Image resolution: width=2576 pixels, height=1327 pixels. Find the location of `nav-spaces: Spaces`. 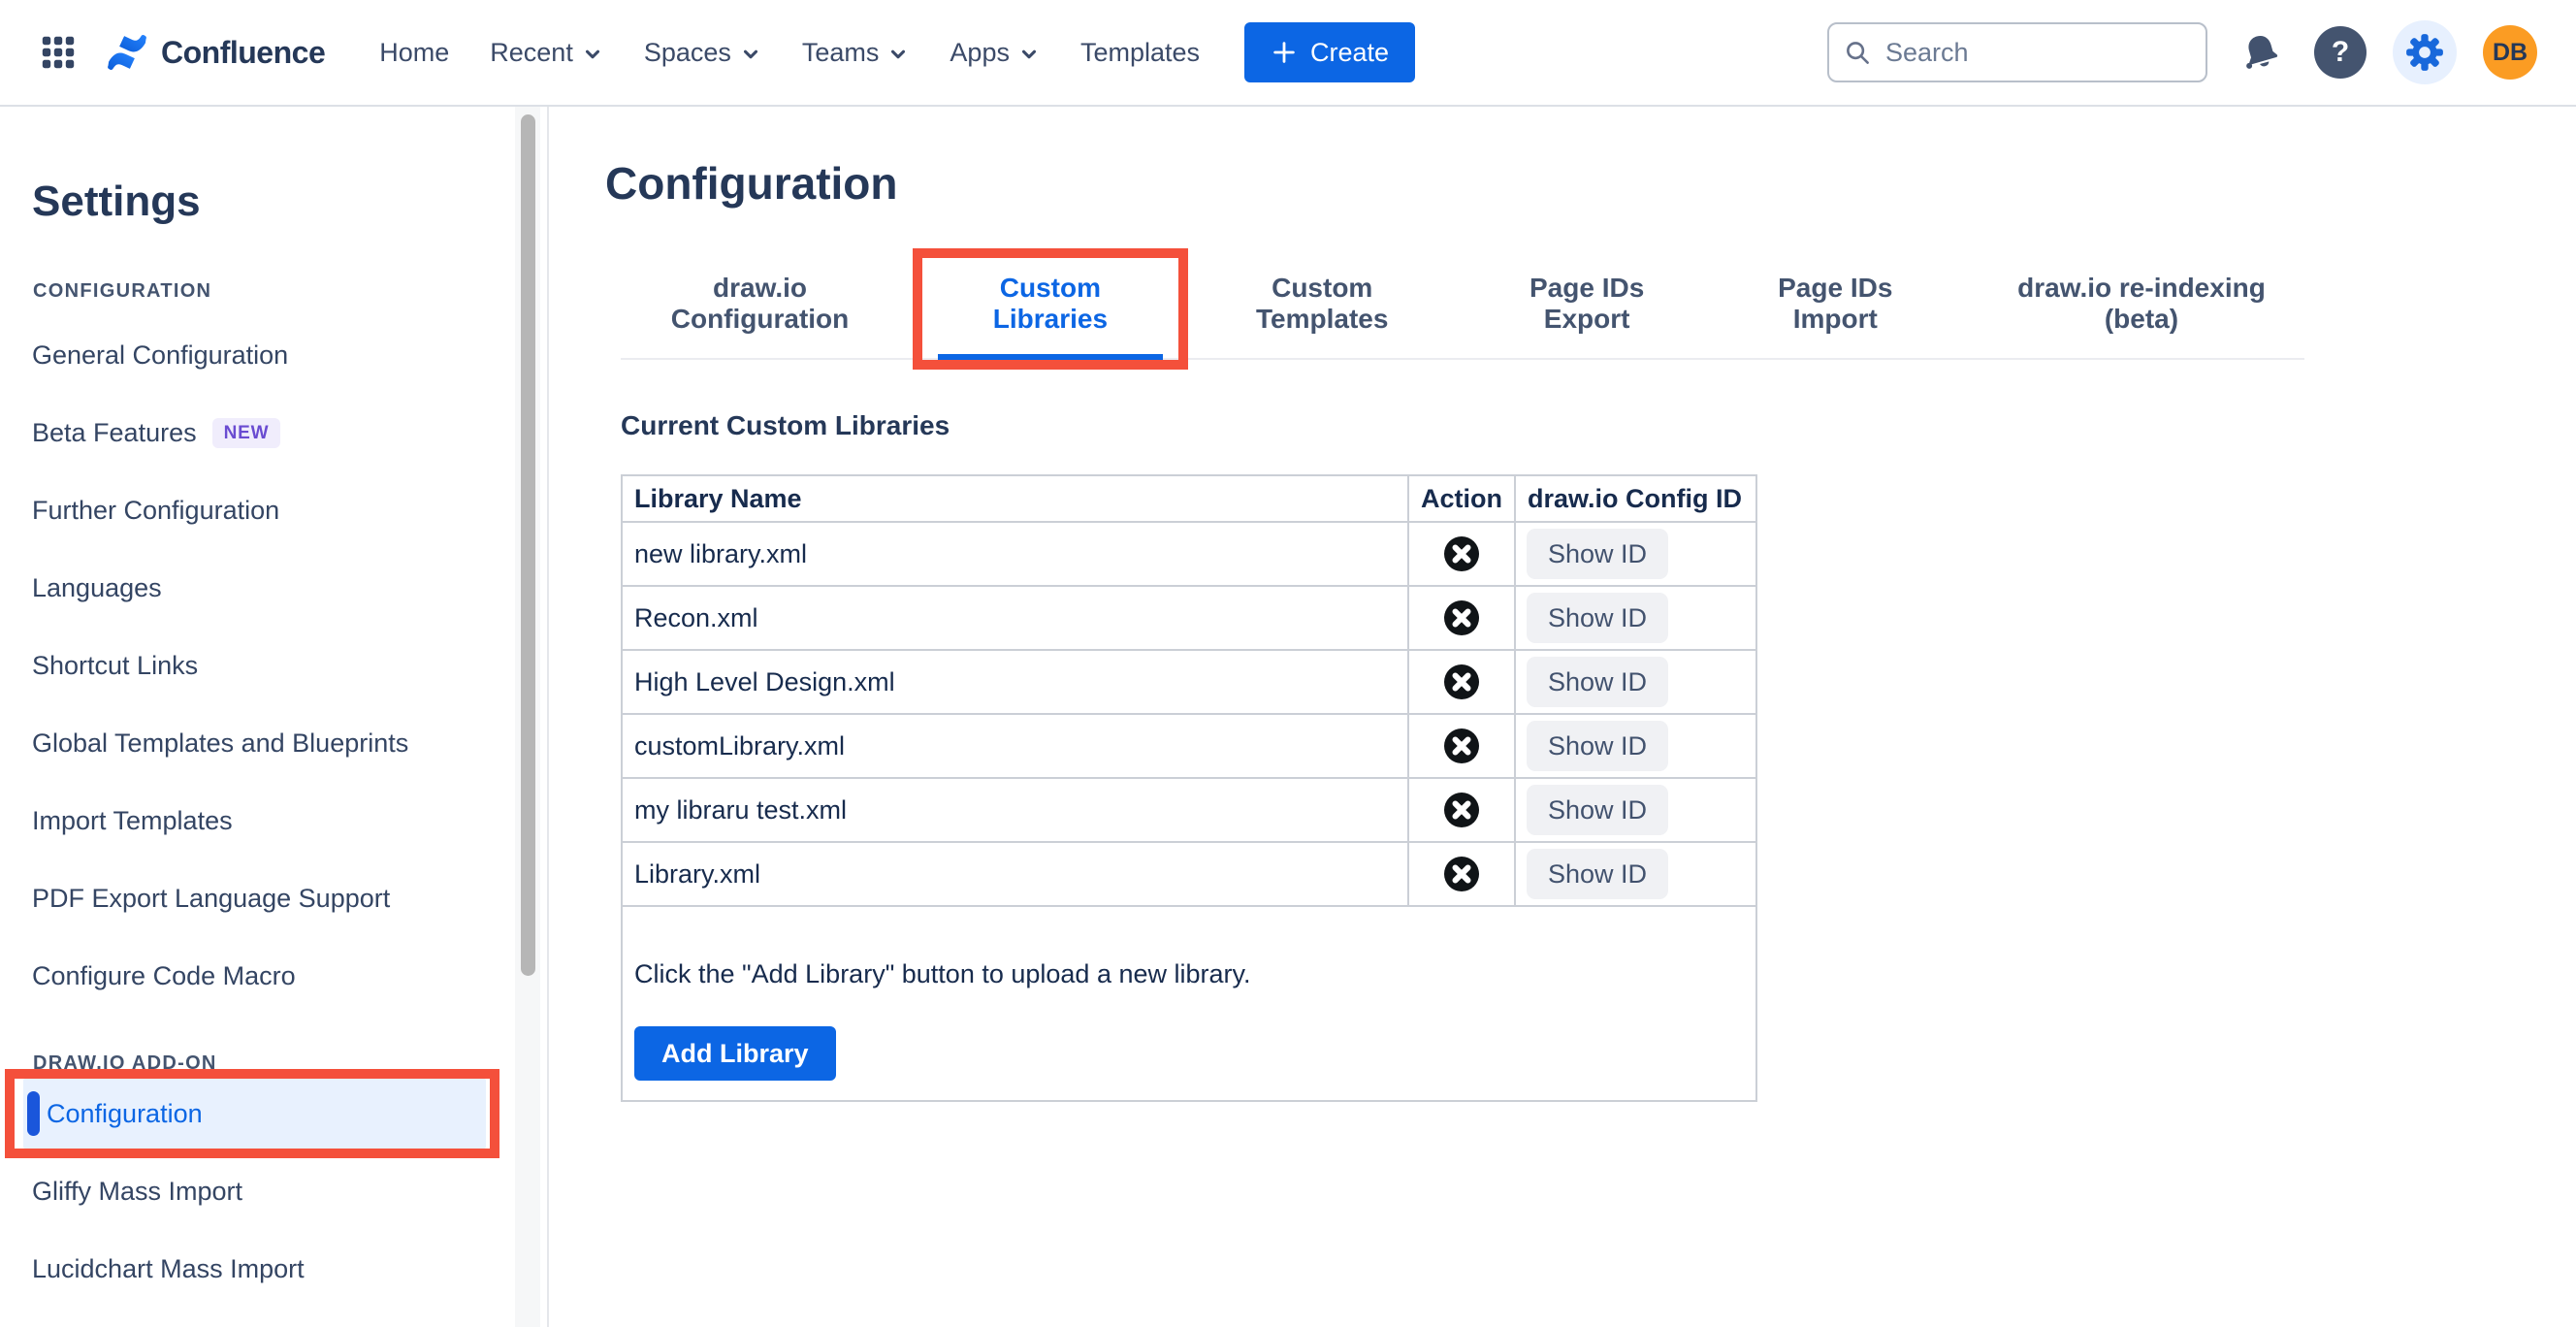

nav-spaces: Spaces is located at coordinates (703, 53).